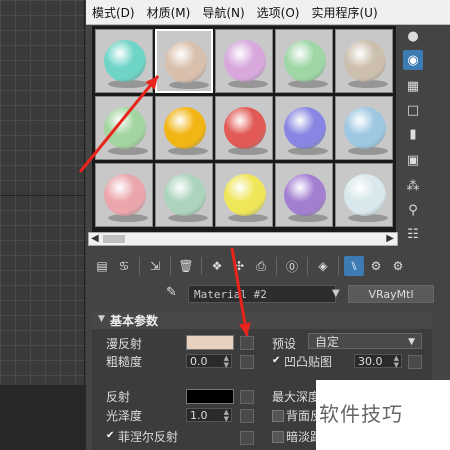 The height and width of the screenshot is (450, 450). What do you see at coordinates (244, 329) in the screenshot?
I see `annotation-arrow-diffuse-head` at bounding box center [244, 329].